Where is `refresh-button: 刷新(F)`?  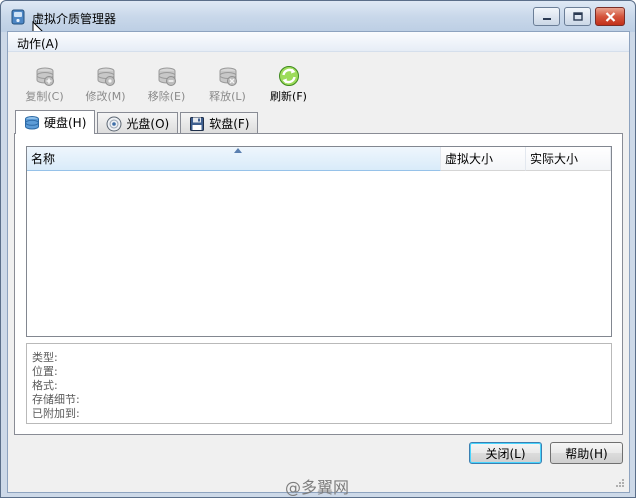 refresh-button: 刷新(F) is located at coordinates (288, 84).